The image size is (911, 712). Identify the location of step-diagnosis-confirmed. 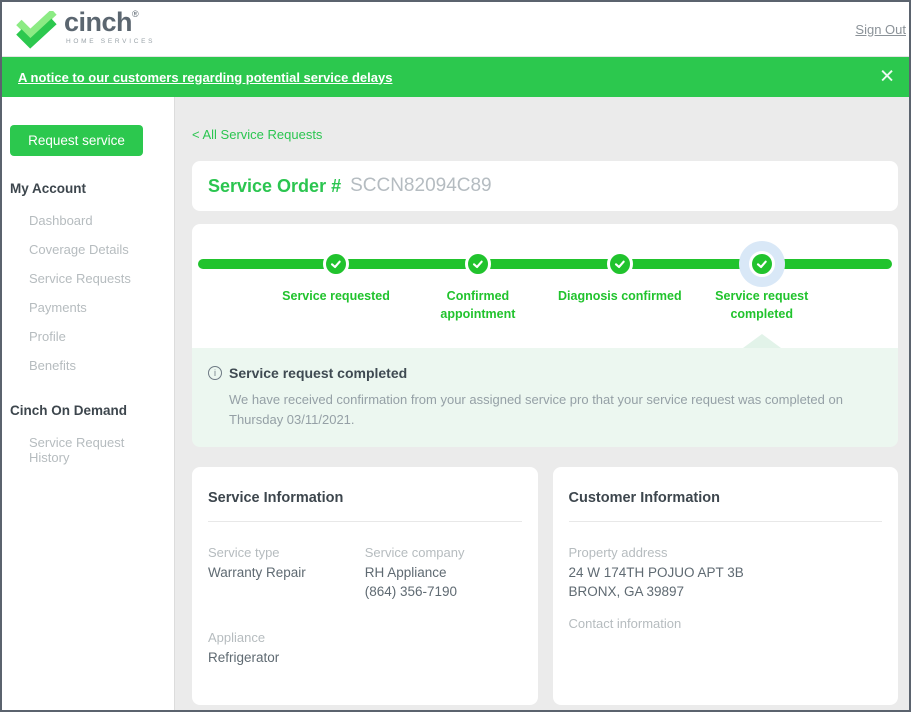
(619, 264).